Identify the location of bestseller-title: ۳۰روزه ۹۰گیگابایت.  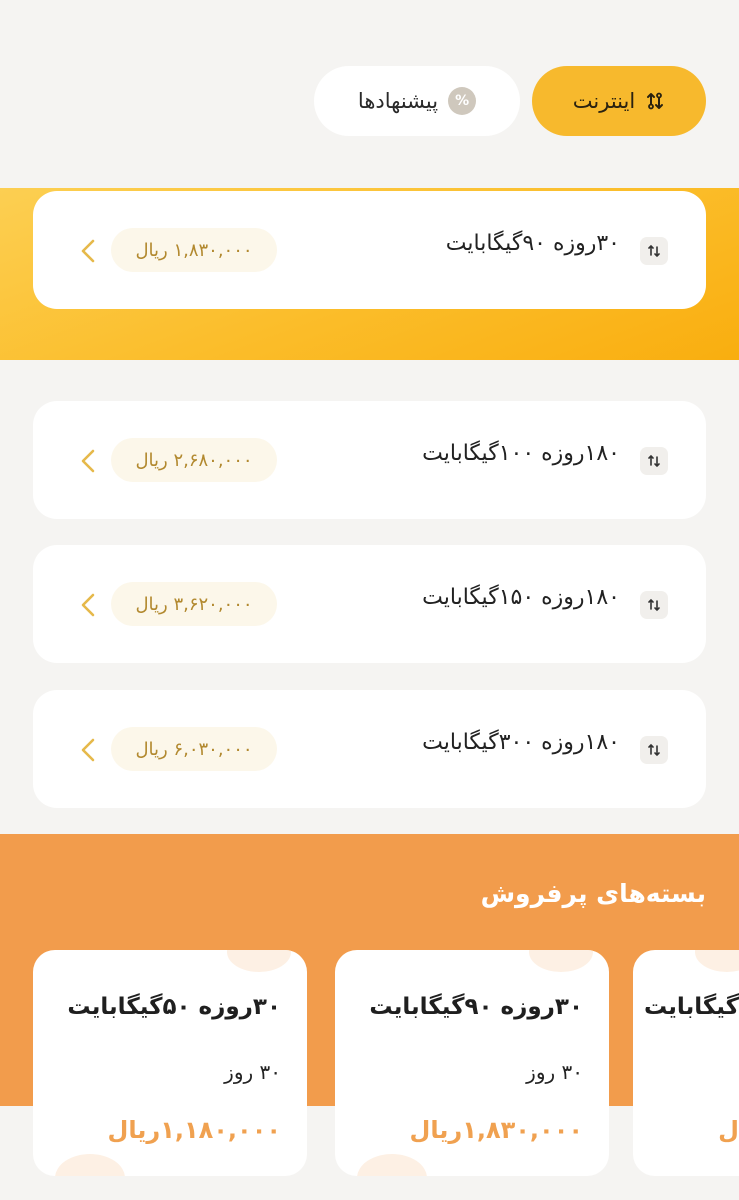
(476, 1007).